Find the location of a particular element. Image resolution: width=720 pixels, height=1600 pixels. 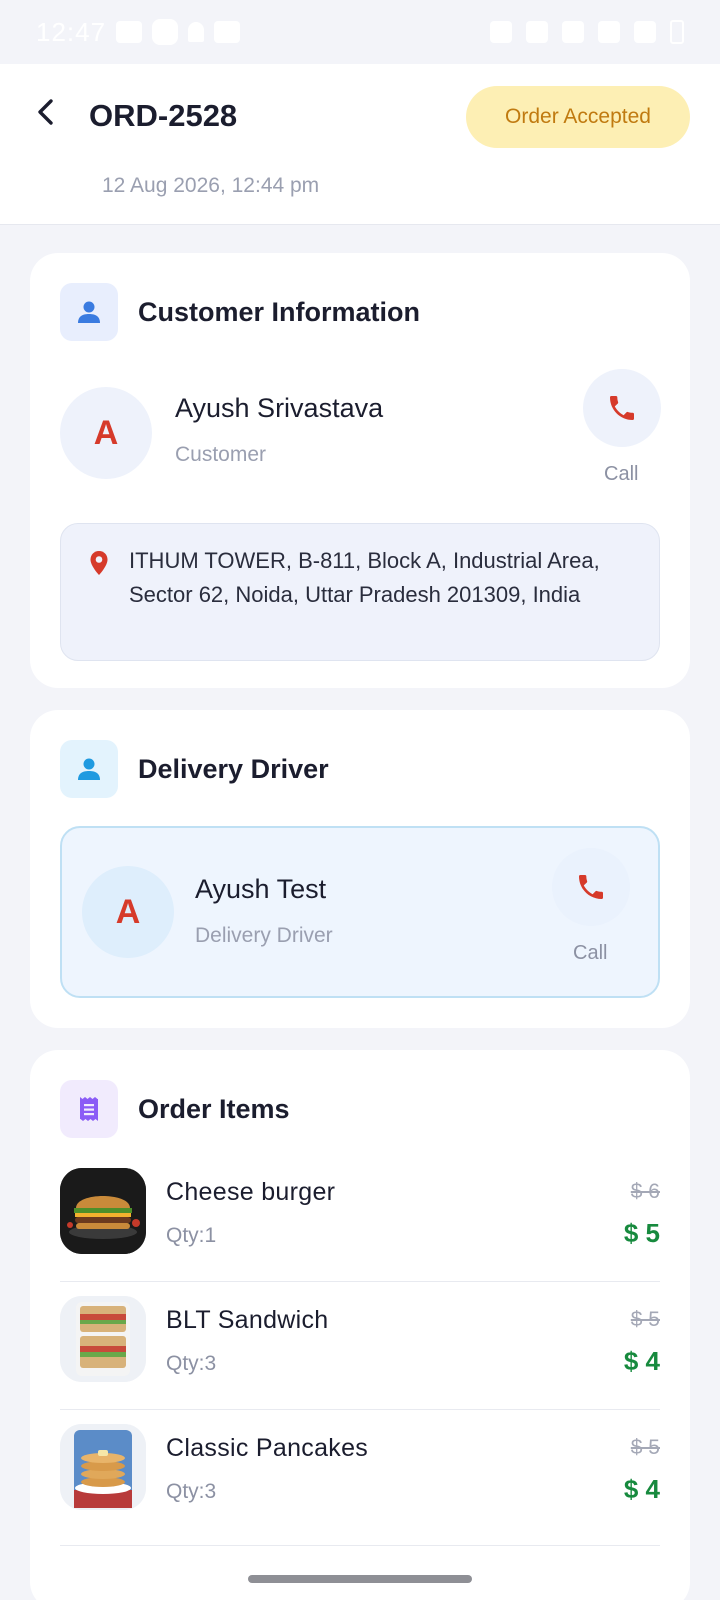

customer-section-header: Customer Information is located at coordinates (240, 312).